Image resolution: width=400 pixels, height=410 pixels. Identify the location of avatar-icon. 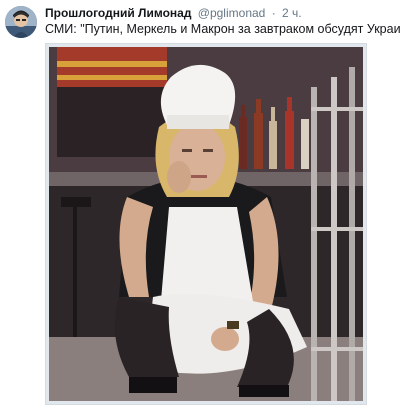
(21, 22).